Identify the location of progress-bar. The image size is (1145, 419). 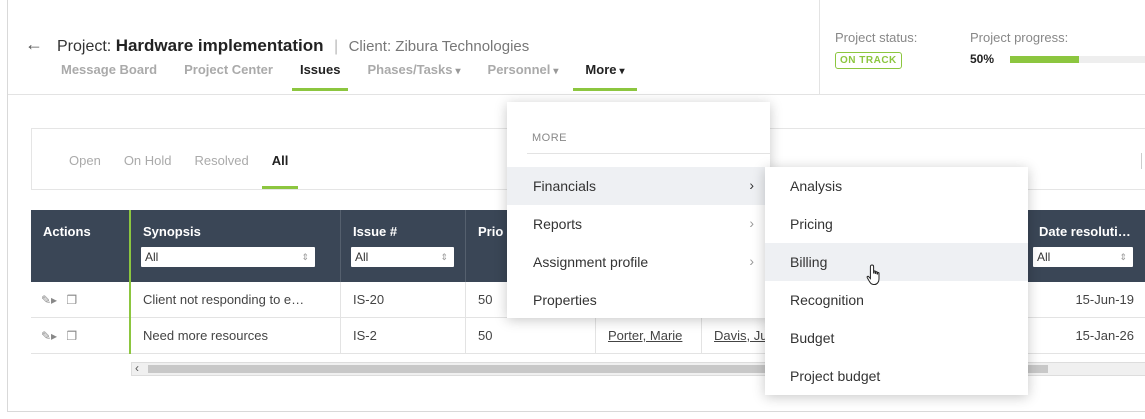
(1077, 59).